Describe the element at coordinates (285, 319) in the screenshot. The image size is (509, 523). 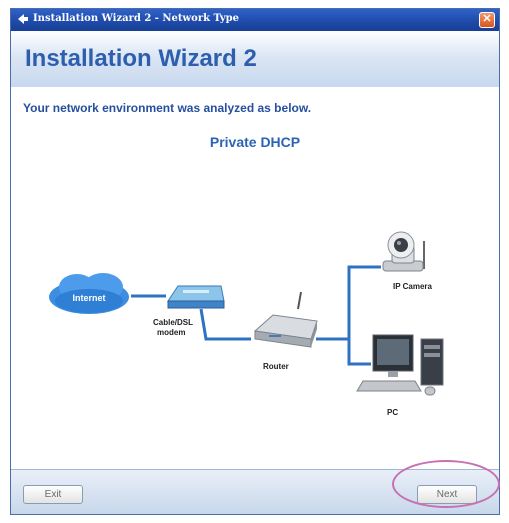
I see `router-icon` at that location.